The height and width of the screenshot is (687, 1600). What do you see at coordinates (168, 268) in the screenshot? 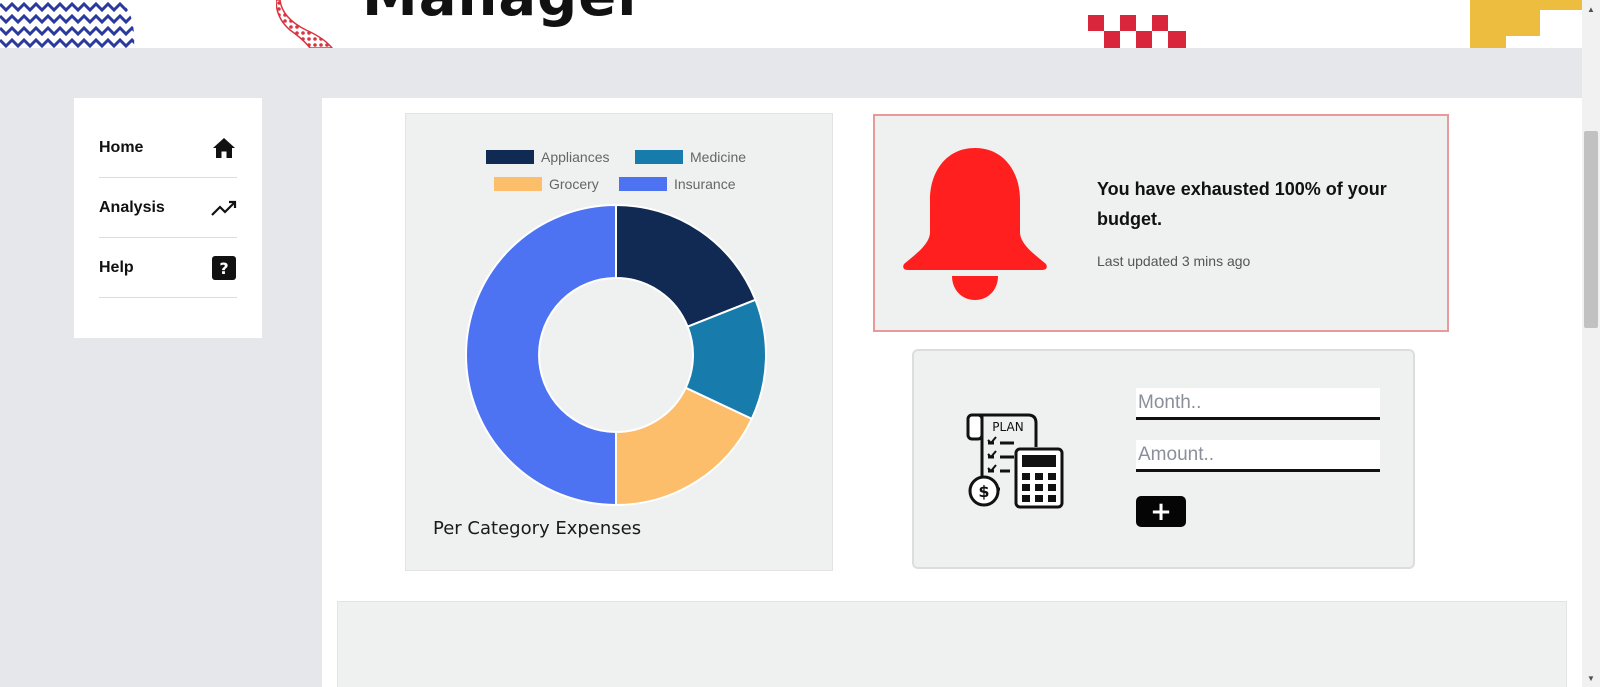
I see `sidebar-item-help: Help ?` at bounding box center [168, 268].